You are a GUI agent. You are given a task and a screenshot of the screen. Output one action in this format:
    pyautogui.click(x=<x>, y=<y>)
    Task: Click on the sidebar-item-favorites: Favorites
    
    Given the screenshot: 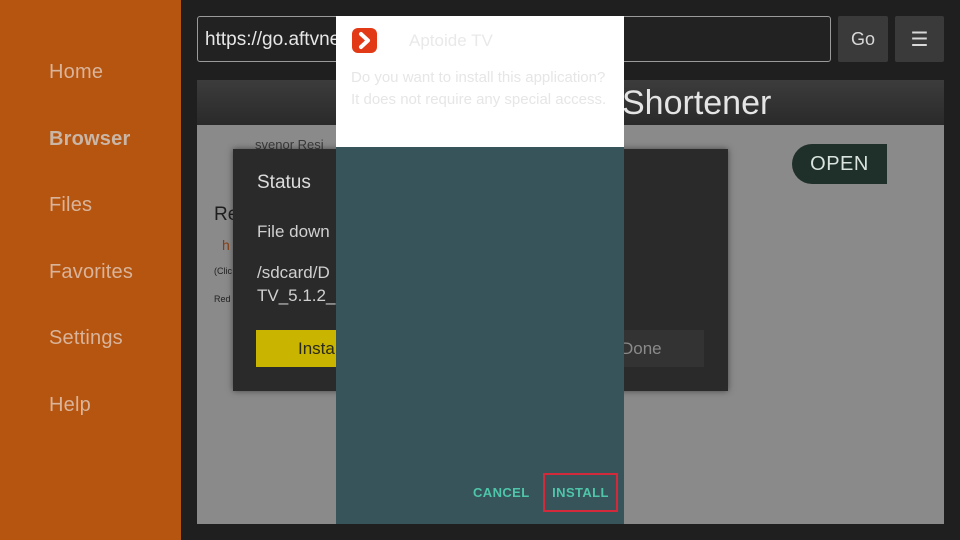 What is the action you would take?
    pyautogui.click(x=91, y=272)
    